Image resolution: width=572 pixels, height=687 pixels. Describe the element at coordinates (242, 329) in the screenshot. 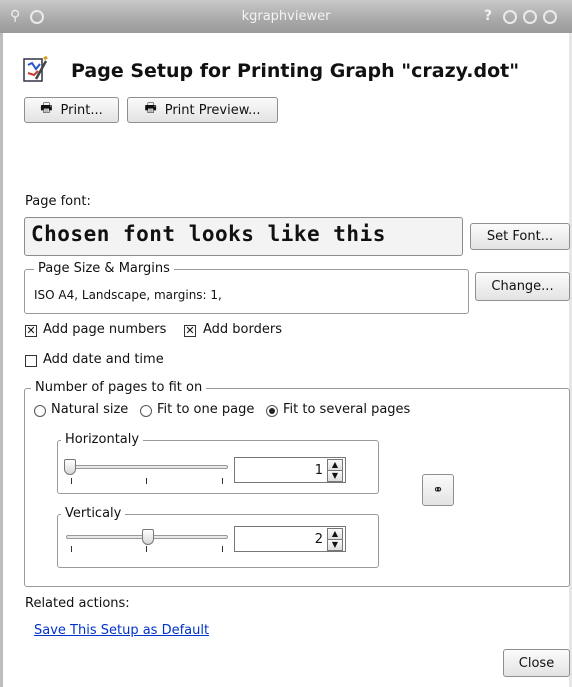

I see `add-borders-label: Add borders` at that location.